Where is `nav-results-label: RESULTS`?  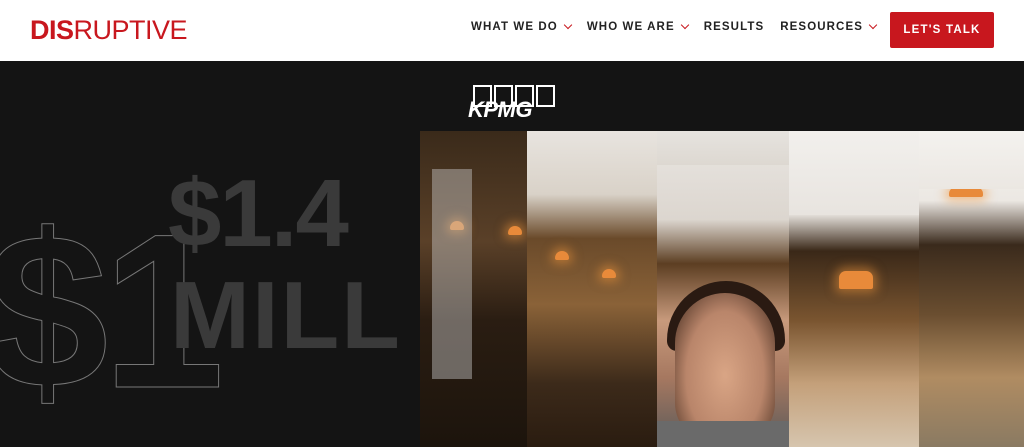
nav-results-label: RESULTS is located at coordinates (734, 27).